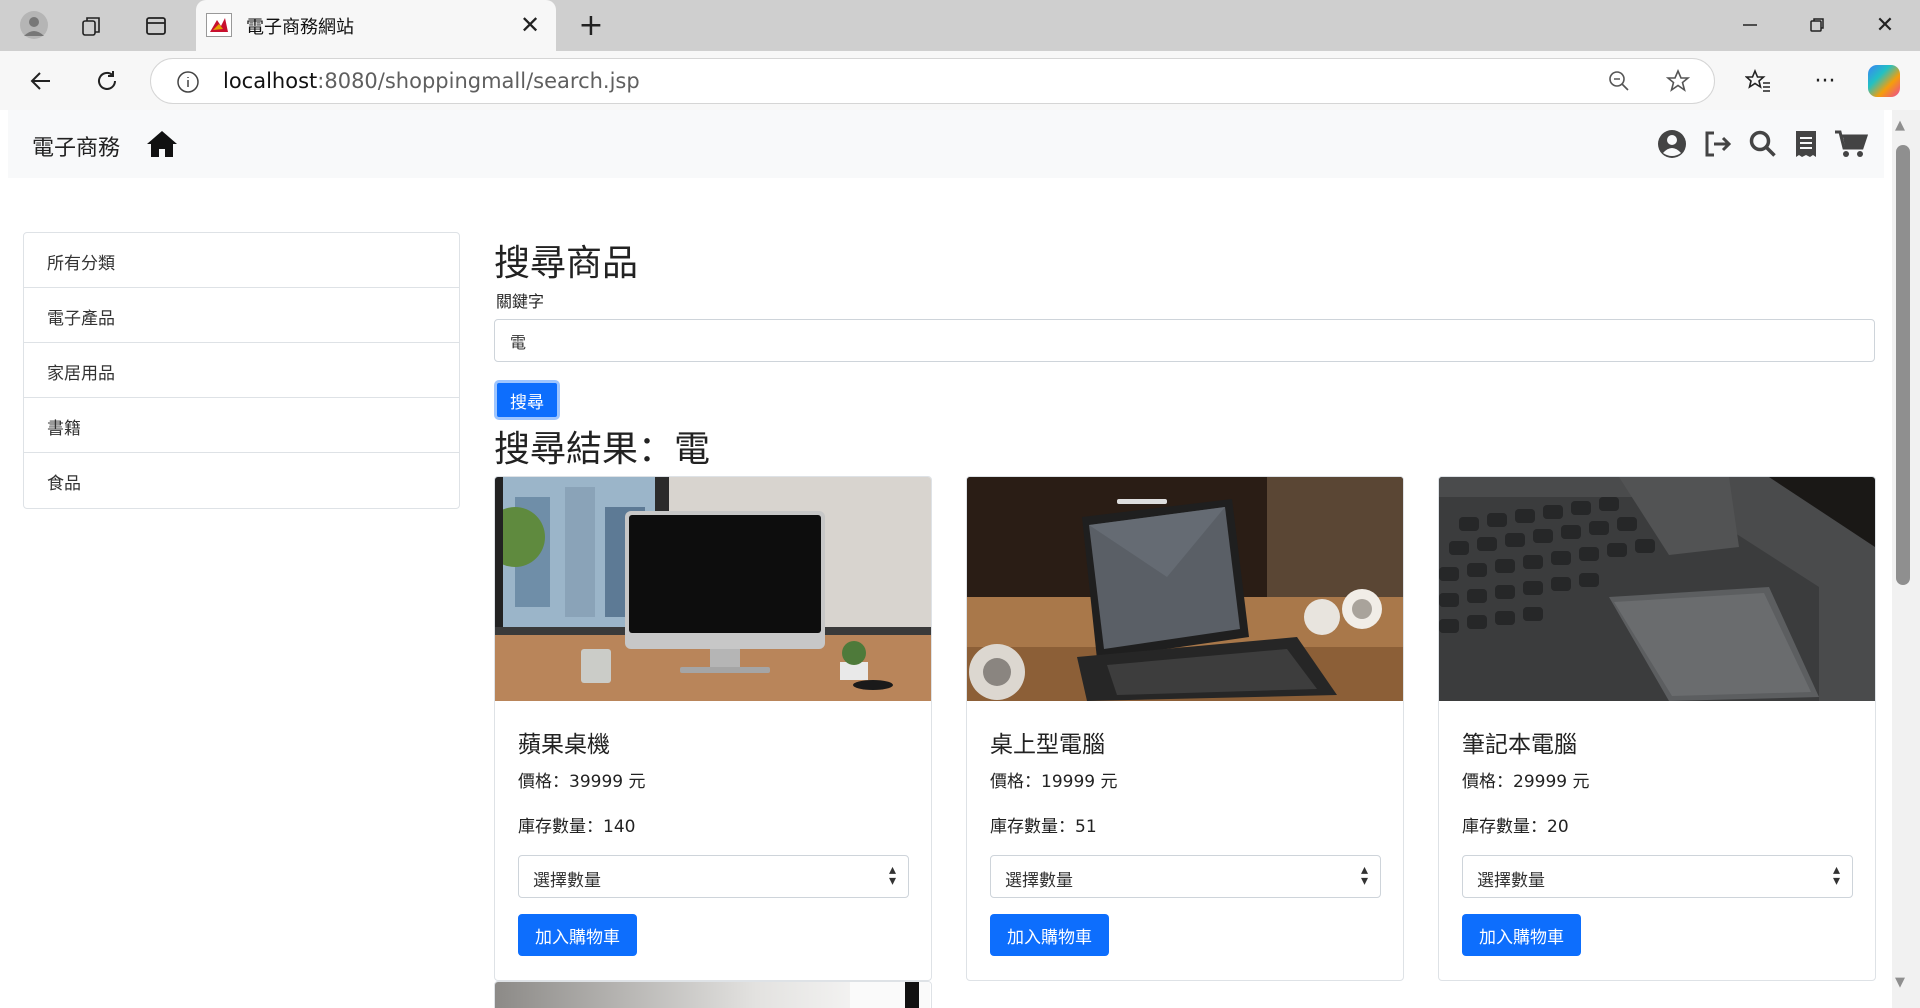 Image resolution: width=1920 pixels, height=1008 pixels. Describe the element at coordinates (1515, 827) in the screenshot. I see `product-stock: 庫存數量：20` at that location.